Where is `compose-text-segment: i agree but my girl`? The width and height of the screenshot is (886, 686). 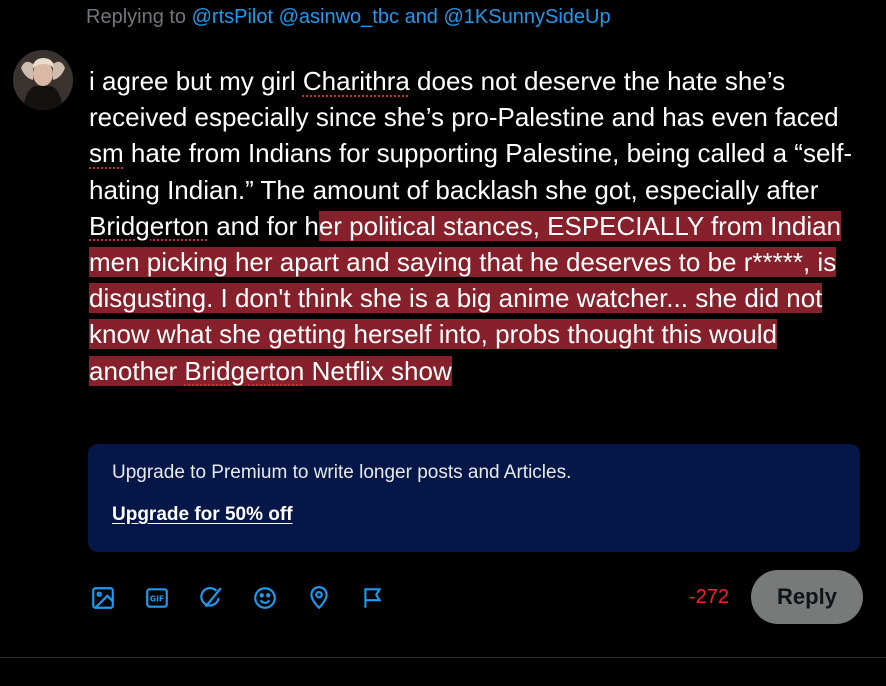 compose-text-segment: i agree but my girl is located at coordinates (196, 81).